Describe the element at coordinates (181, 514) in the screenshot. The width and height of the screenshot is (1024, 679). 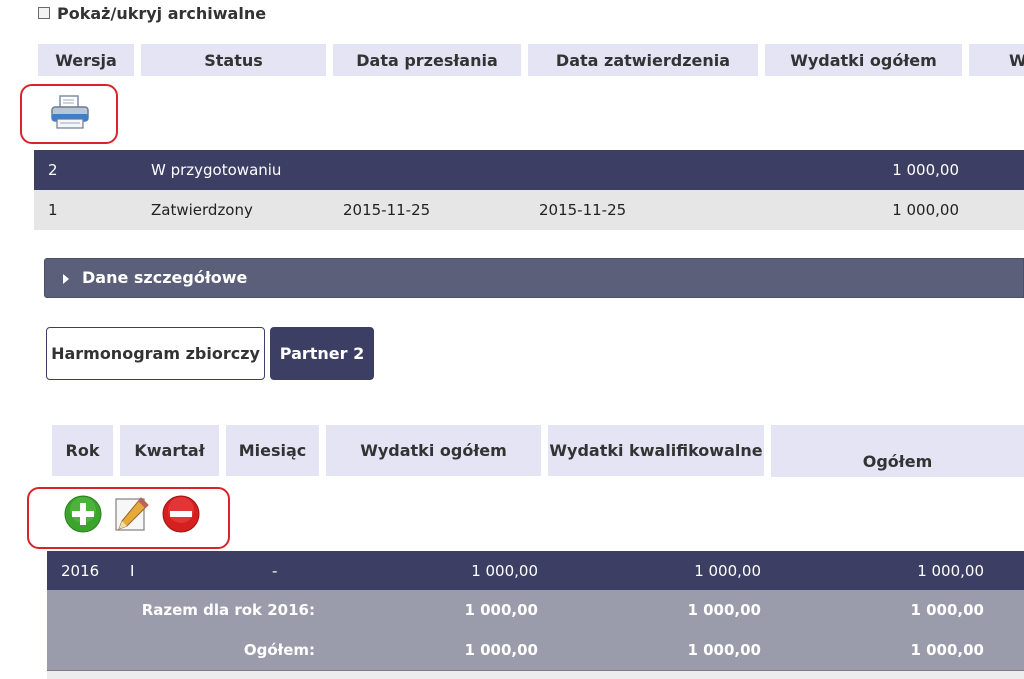
I see `remove-icon` at that location.